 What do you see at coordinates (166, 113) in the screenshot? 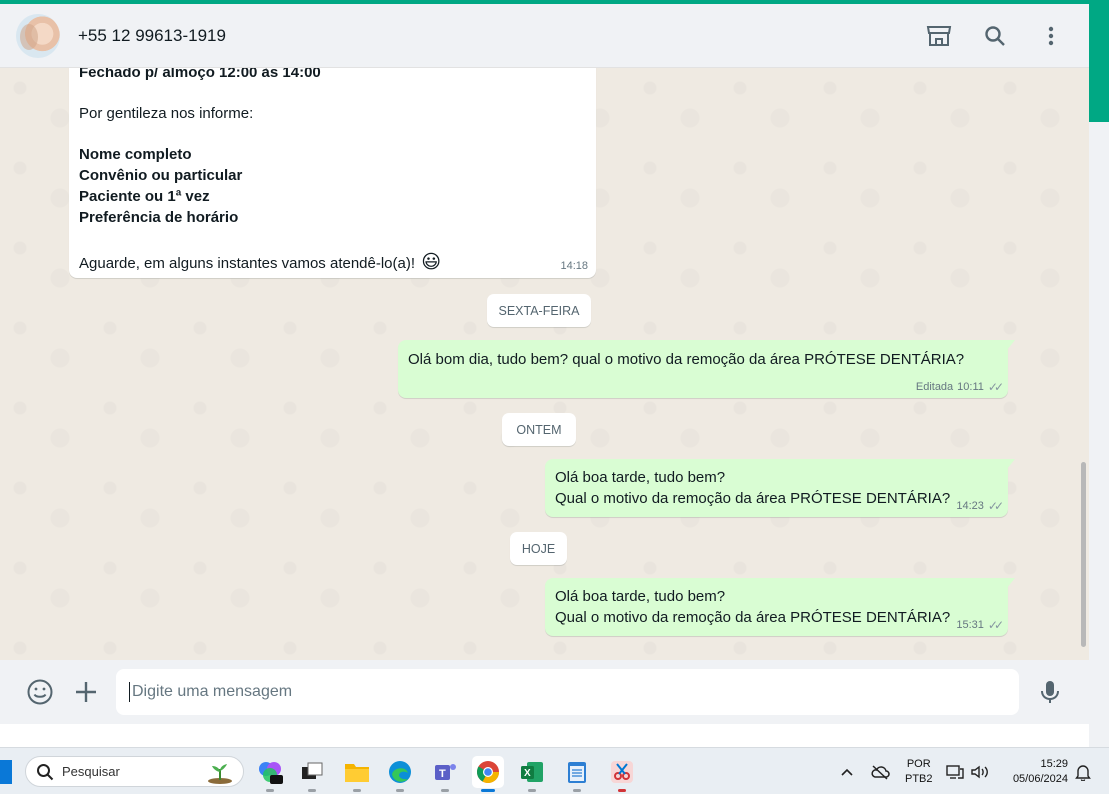
I see `message-line: Por gentileza nos informe:` at bounding box center [166, 113].